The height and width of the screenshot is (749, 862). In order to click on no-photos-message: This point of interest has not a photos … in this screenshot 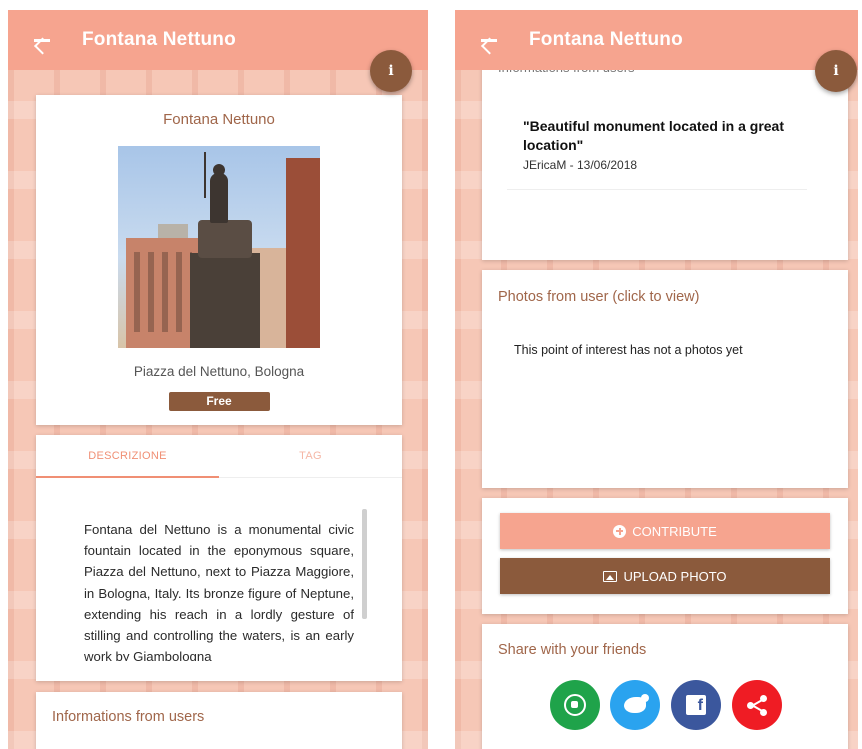, I will do `click(628, 350)`.